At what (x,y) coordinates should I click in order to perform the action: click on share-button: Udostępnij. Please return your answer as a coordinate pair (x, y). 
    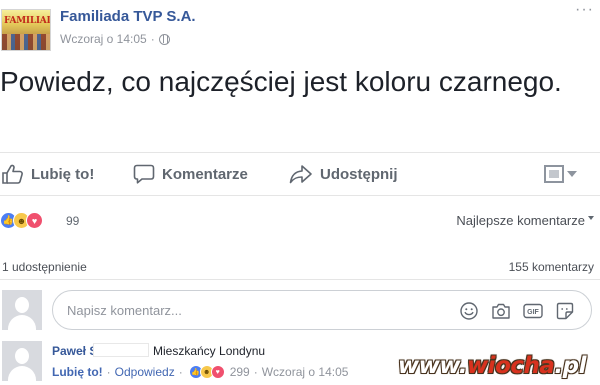
    Looking at the image, I should click on (343, 174).